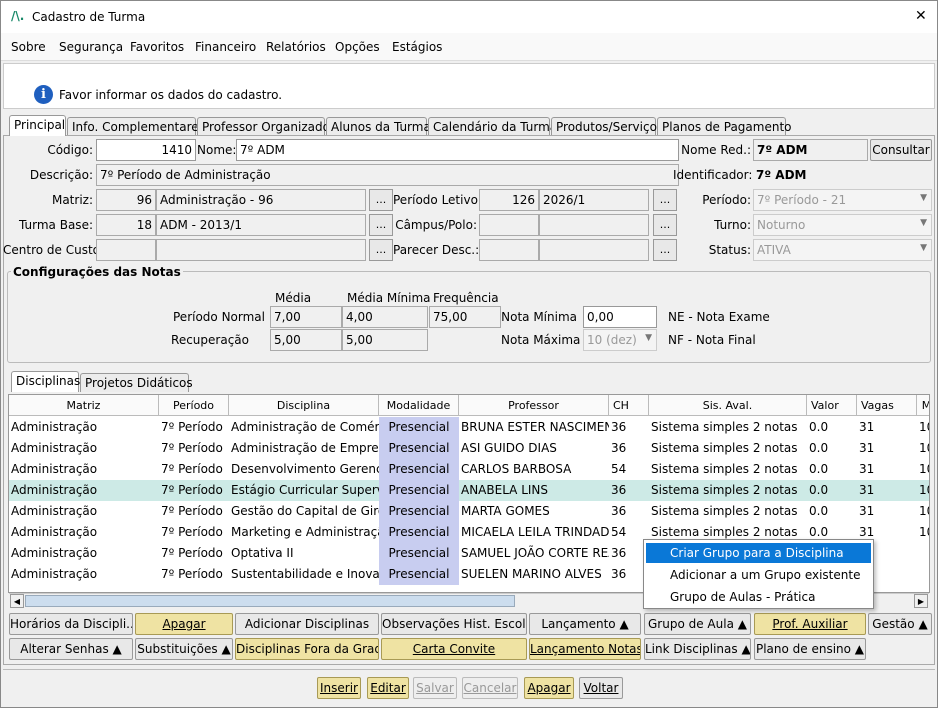 The height and width of the screenshot is (708, 938). What do you see at coordinates (339, 688) in the screenshot?
I see `inserir-button: Inserir` at bounding box center [339, 688].